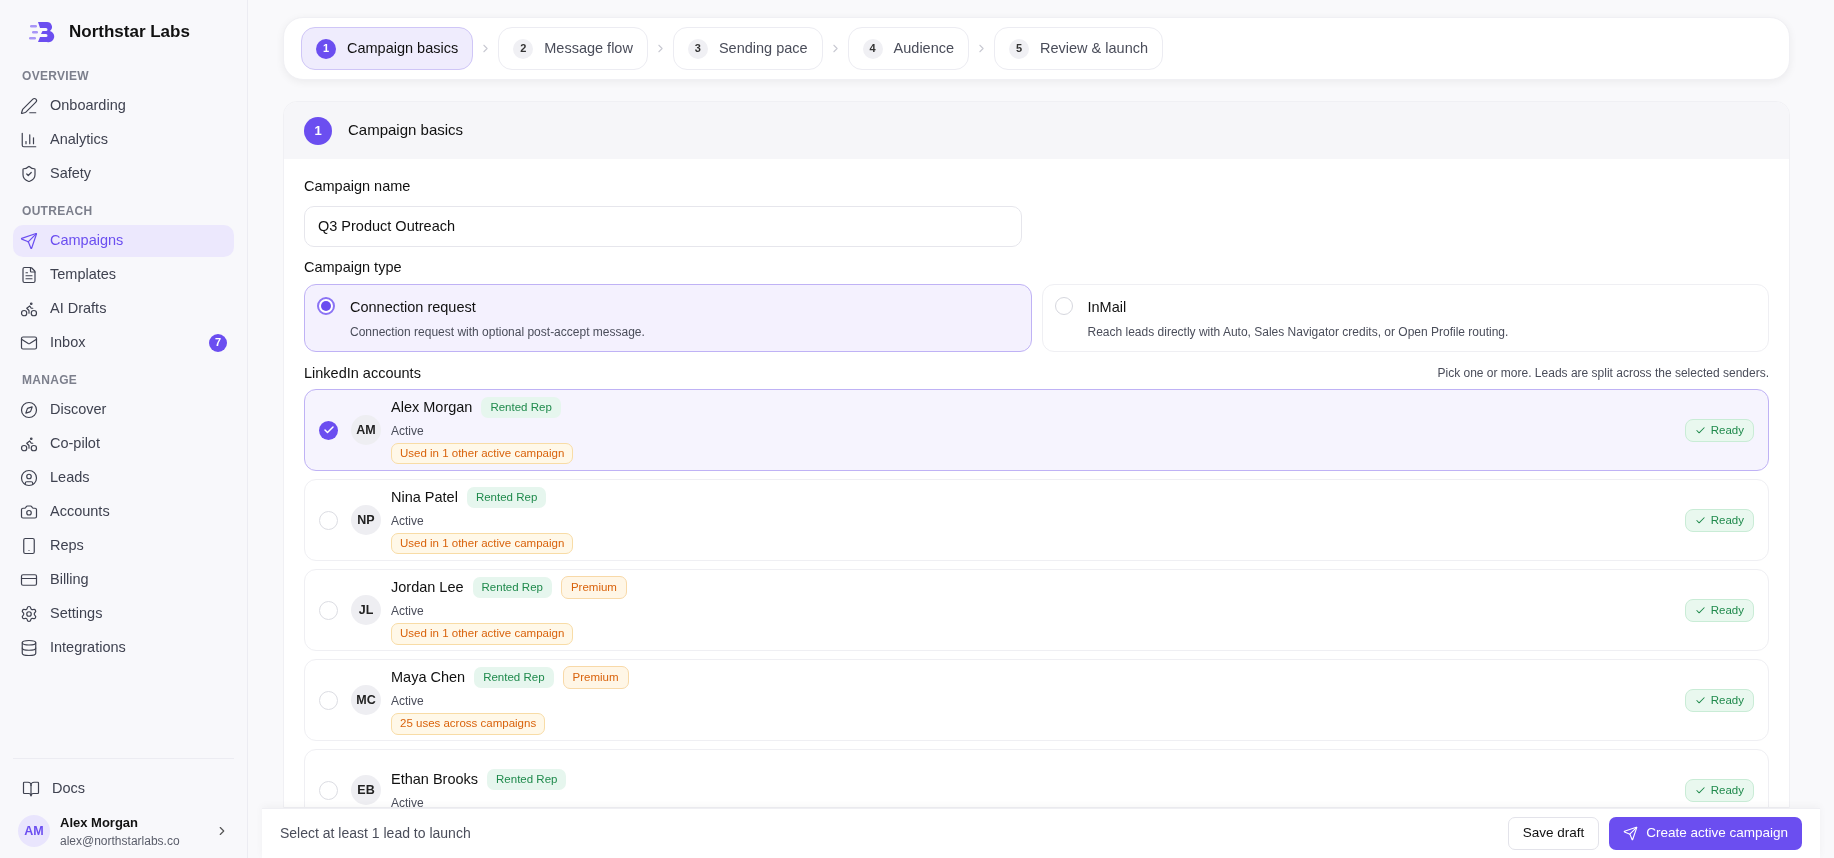 The width and height of the screenshot is (1834, 858). Describe the element at coordinates (123, 613) in the screenshot. I see `sidebar-item: Settings` at that location.